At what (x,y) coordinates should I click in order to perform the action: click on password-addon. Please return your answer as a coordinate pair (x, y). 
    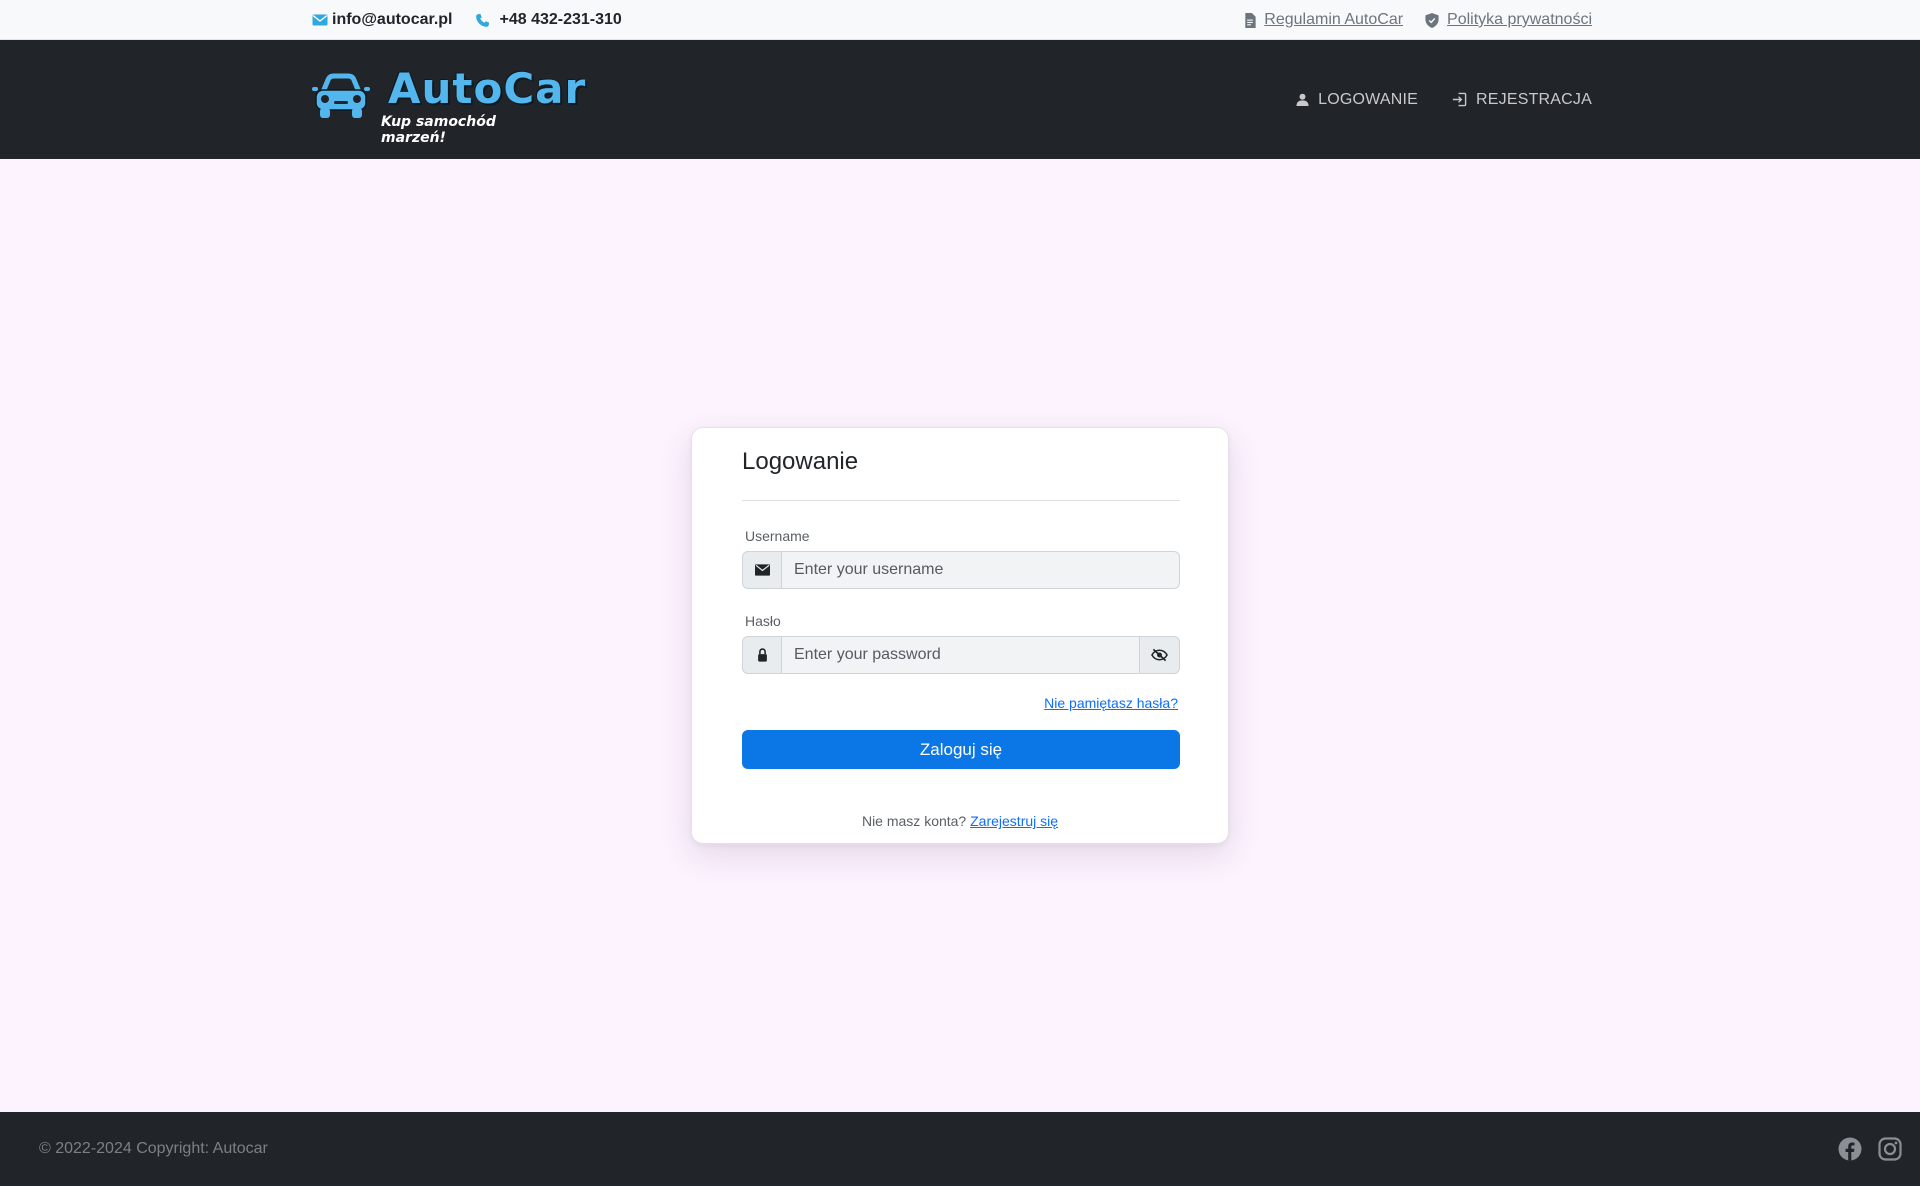
    Looking at the image, I should click on (762, 655).